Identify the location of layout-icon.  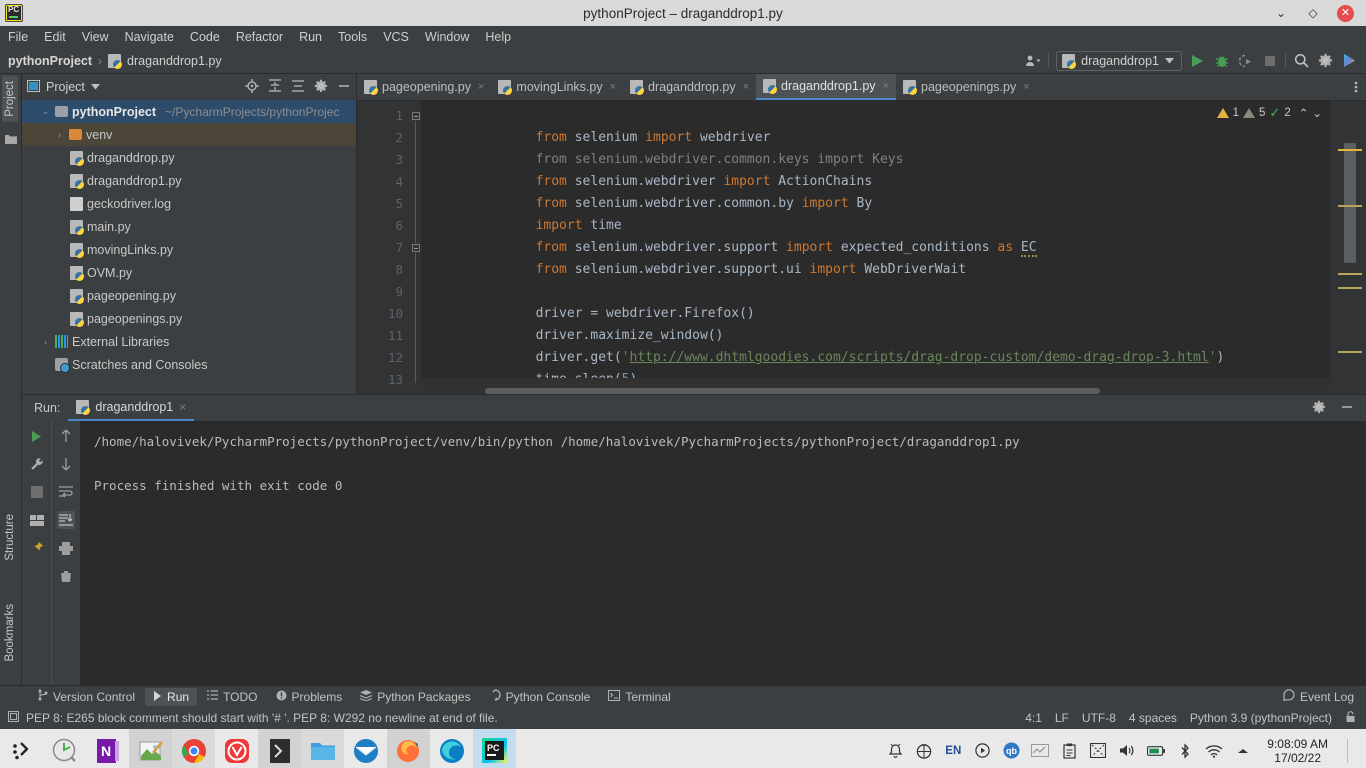
(37, 520).